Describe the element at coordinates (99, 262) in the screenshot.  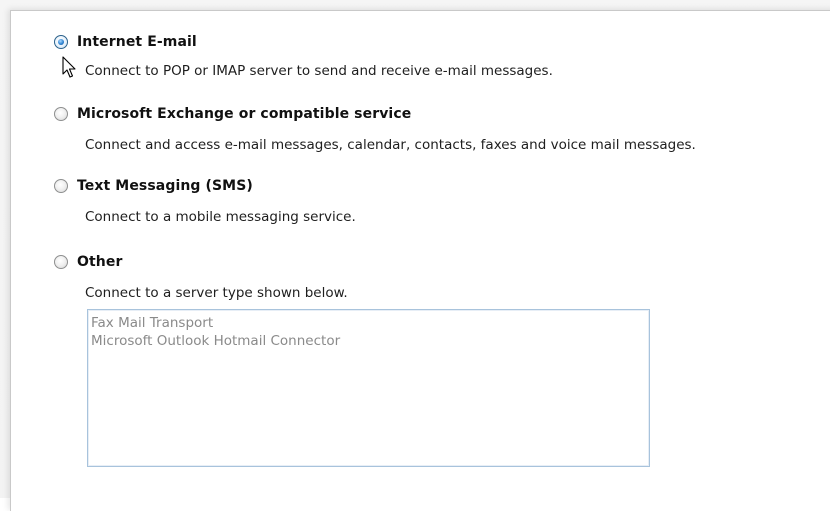
I see `other-label: Other` at that location.